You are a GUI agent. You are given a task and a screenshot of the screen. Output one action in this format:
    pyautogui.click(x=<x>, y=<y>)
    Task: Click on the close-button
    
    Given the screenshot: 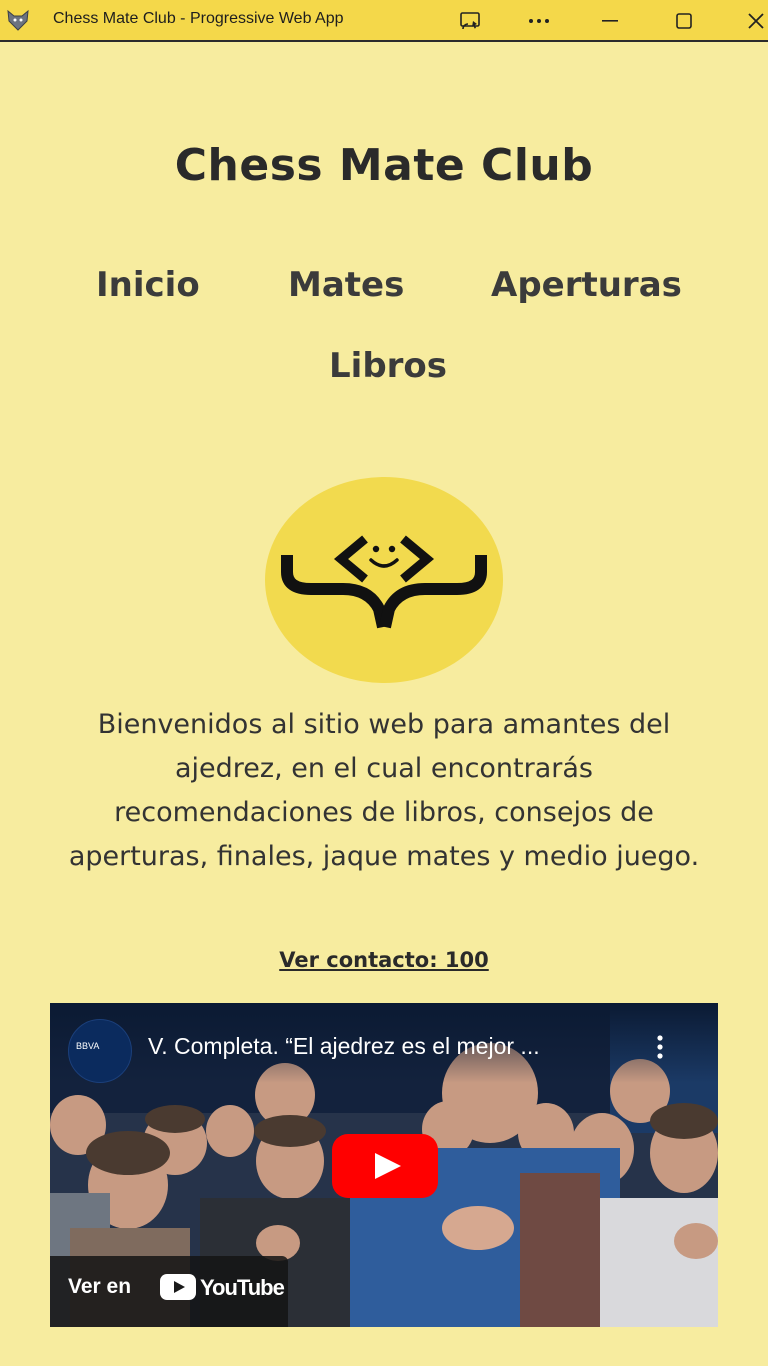 What is the action you would take?
    pyautogui.click(x=753, y=21)
    